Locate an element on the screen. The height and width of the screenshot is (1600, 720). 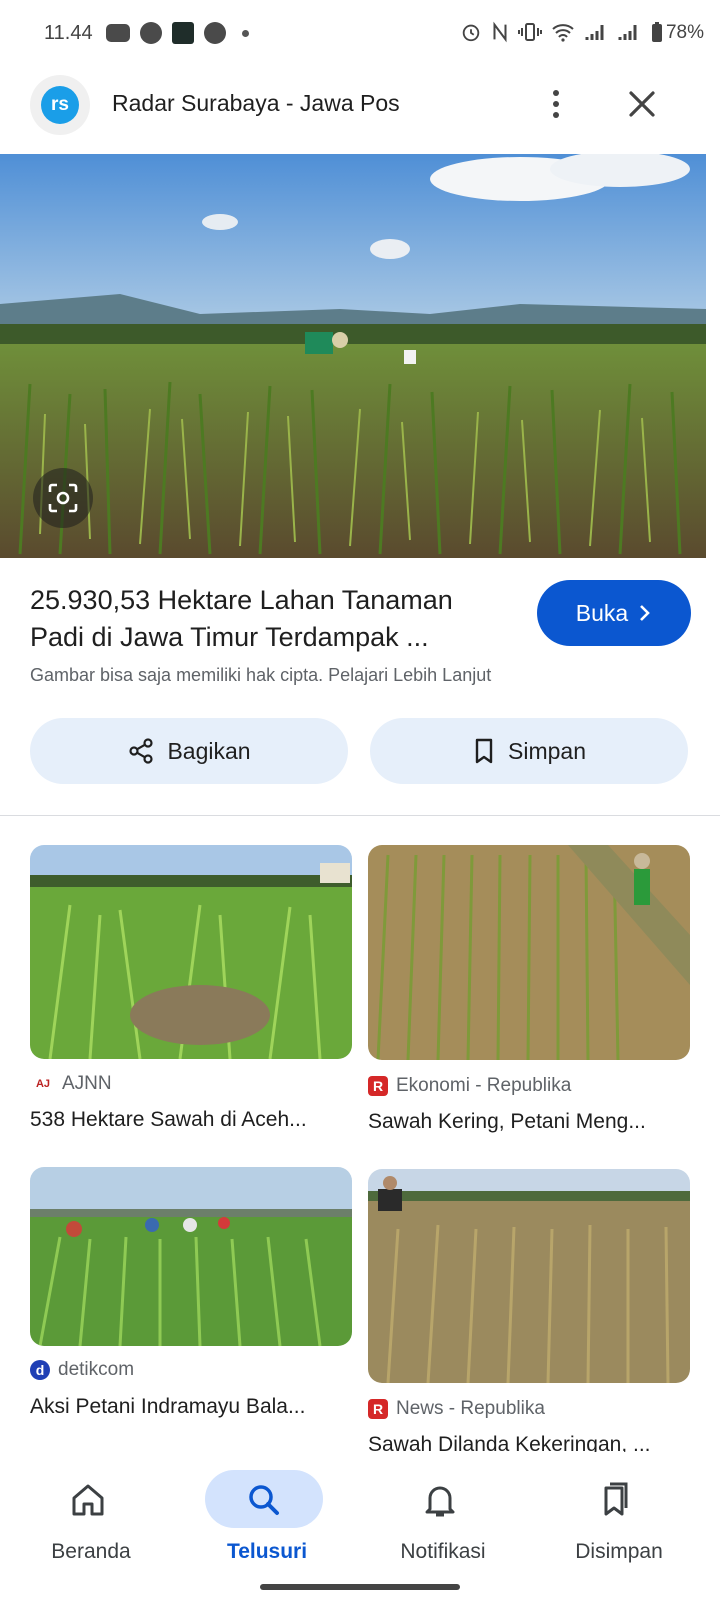
system-icons is located at coordinates (562, 32).